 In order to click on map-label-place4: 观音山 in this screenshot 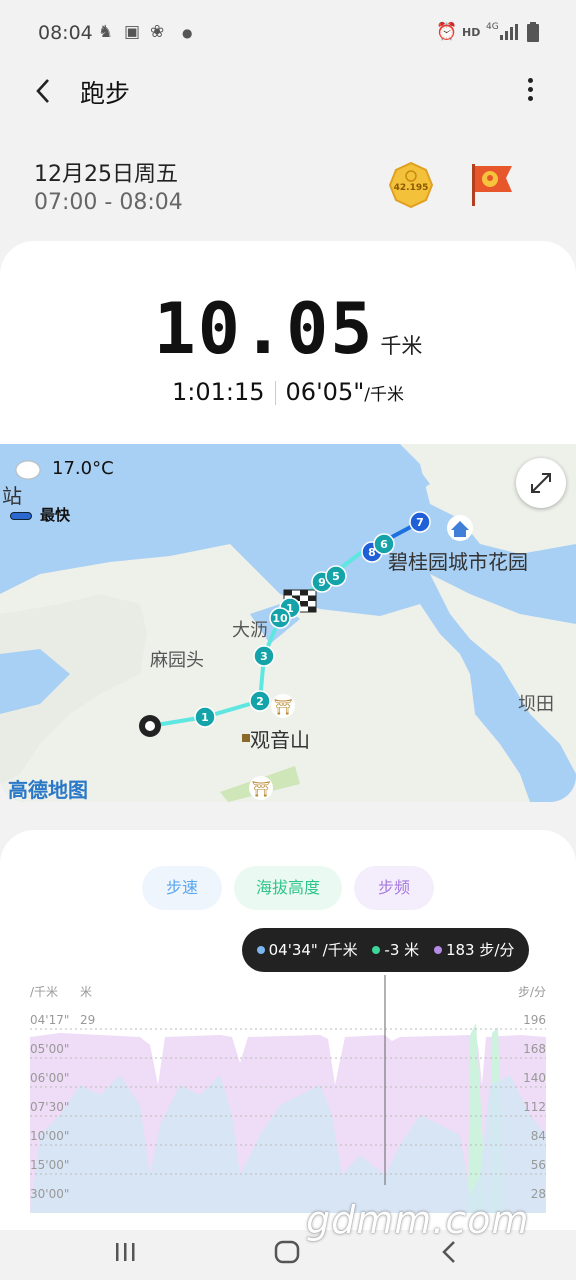, I will do `click(280, 740)`.